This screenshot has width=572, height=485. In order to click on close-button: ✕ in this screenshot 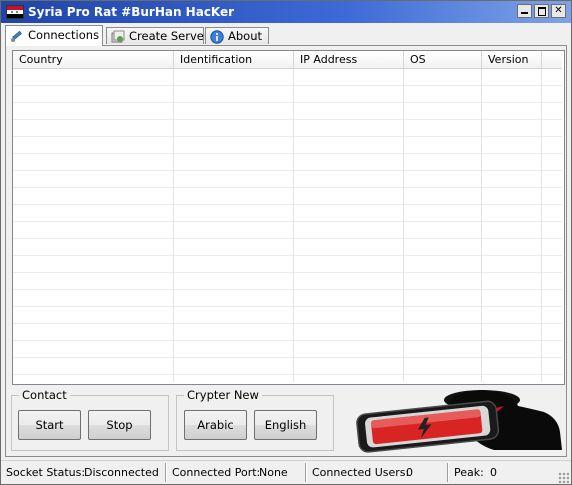, I will do `click(558, 11)`.